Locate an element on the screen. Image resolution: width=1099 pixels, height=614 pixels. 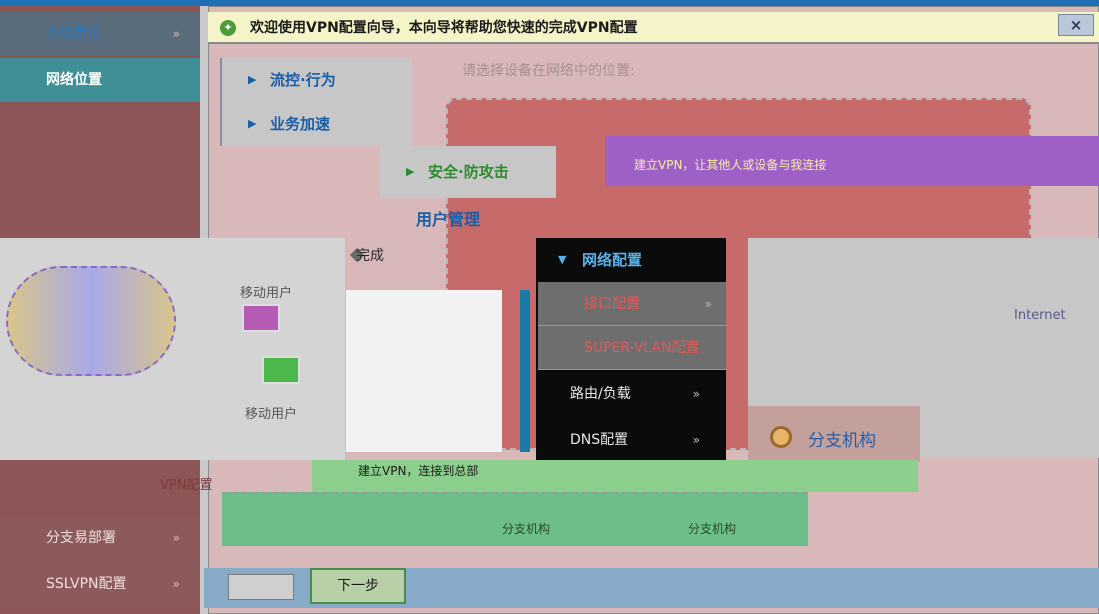
menu-item-network-config: ▼ 网络配置 is located at coordinates (631, 260).